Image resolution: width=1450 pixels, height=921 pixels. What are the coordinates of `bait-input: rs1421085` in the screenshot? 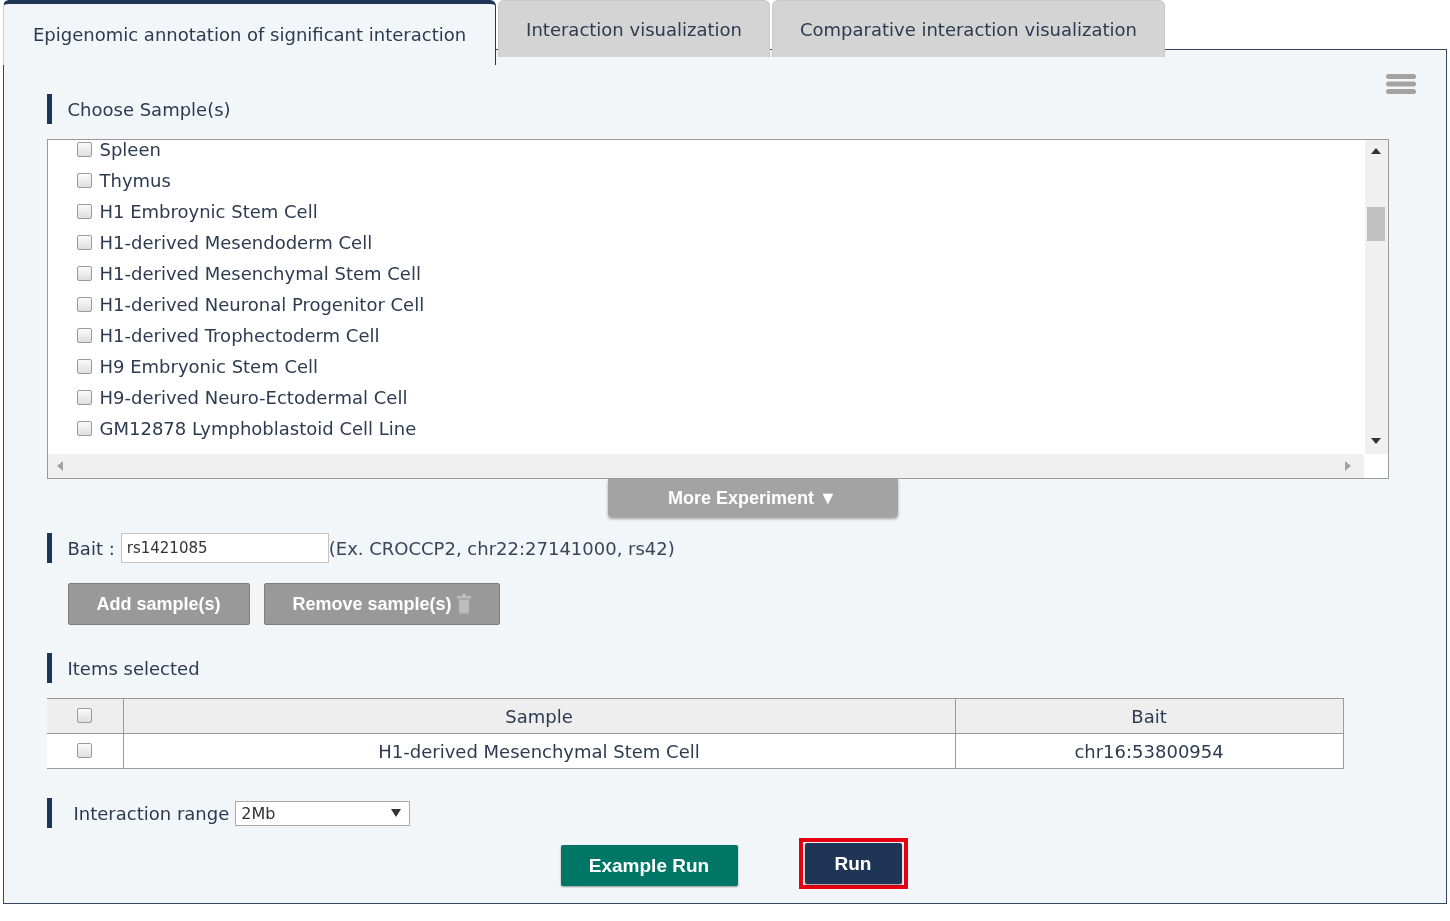 It's located at (224, 548).